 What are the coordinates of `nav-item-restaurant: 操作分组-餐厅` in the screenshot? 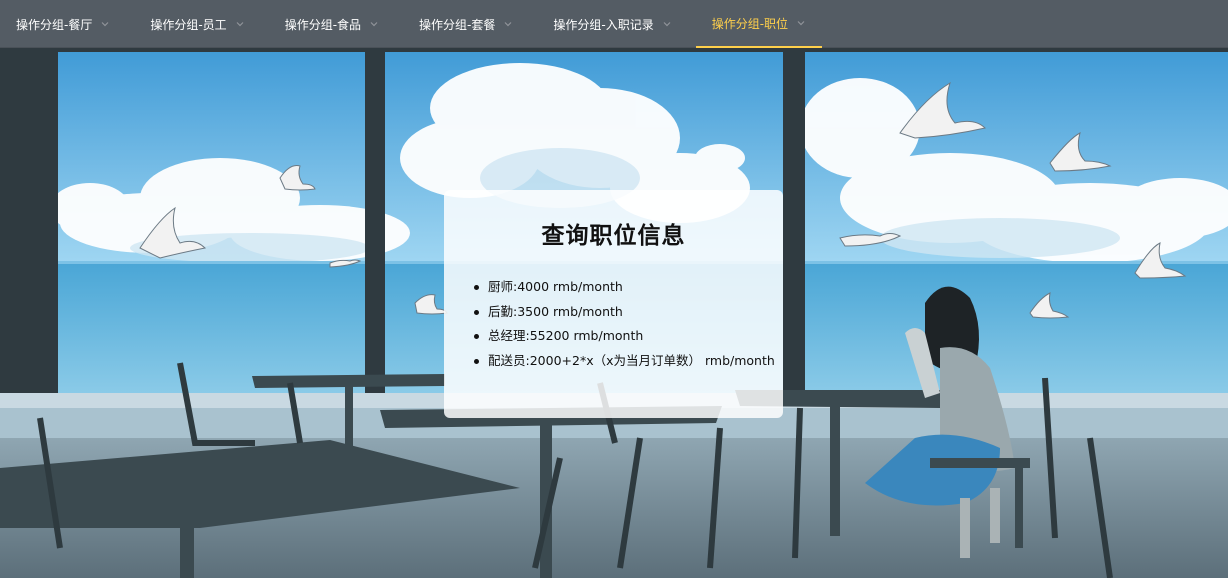 It's located at (63, 24).